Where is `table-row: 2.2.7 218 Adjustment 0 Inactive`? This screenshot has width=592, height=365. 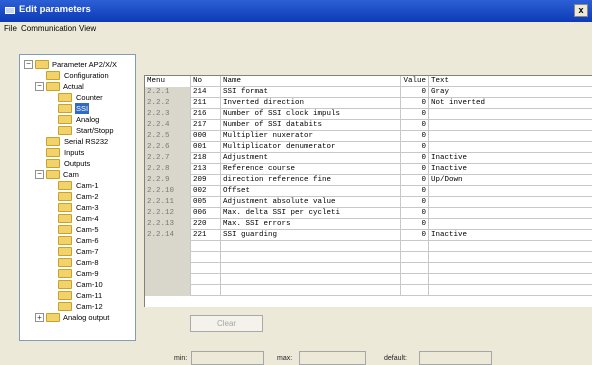 table-row: 2.2.7 218 Adjustment 0 Inactive is located at coordinates (368, 158).